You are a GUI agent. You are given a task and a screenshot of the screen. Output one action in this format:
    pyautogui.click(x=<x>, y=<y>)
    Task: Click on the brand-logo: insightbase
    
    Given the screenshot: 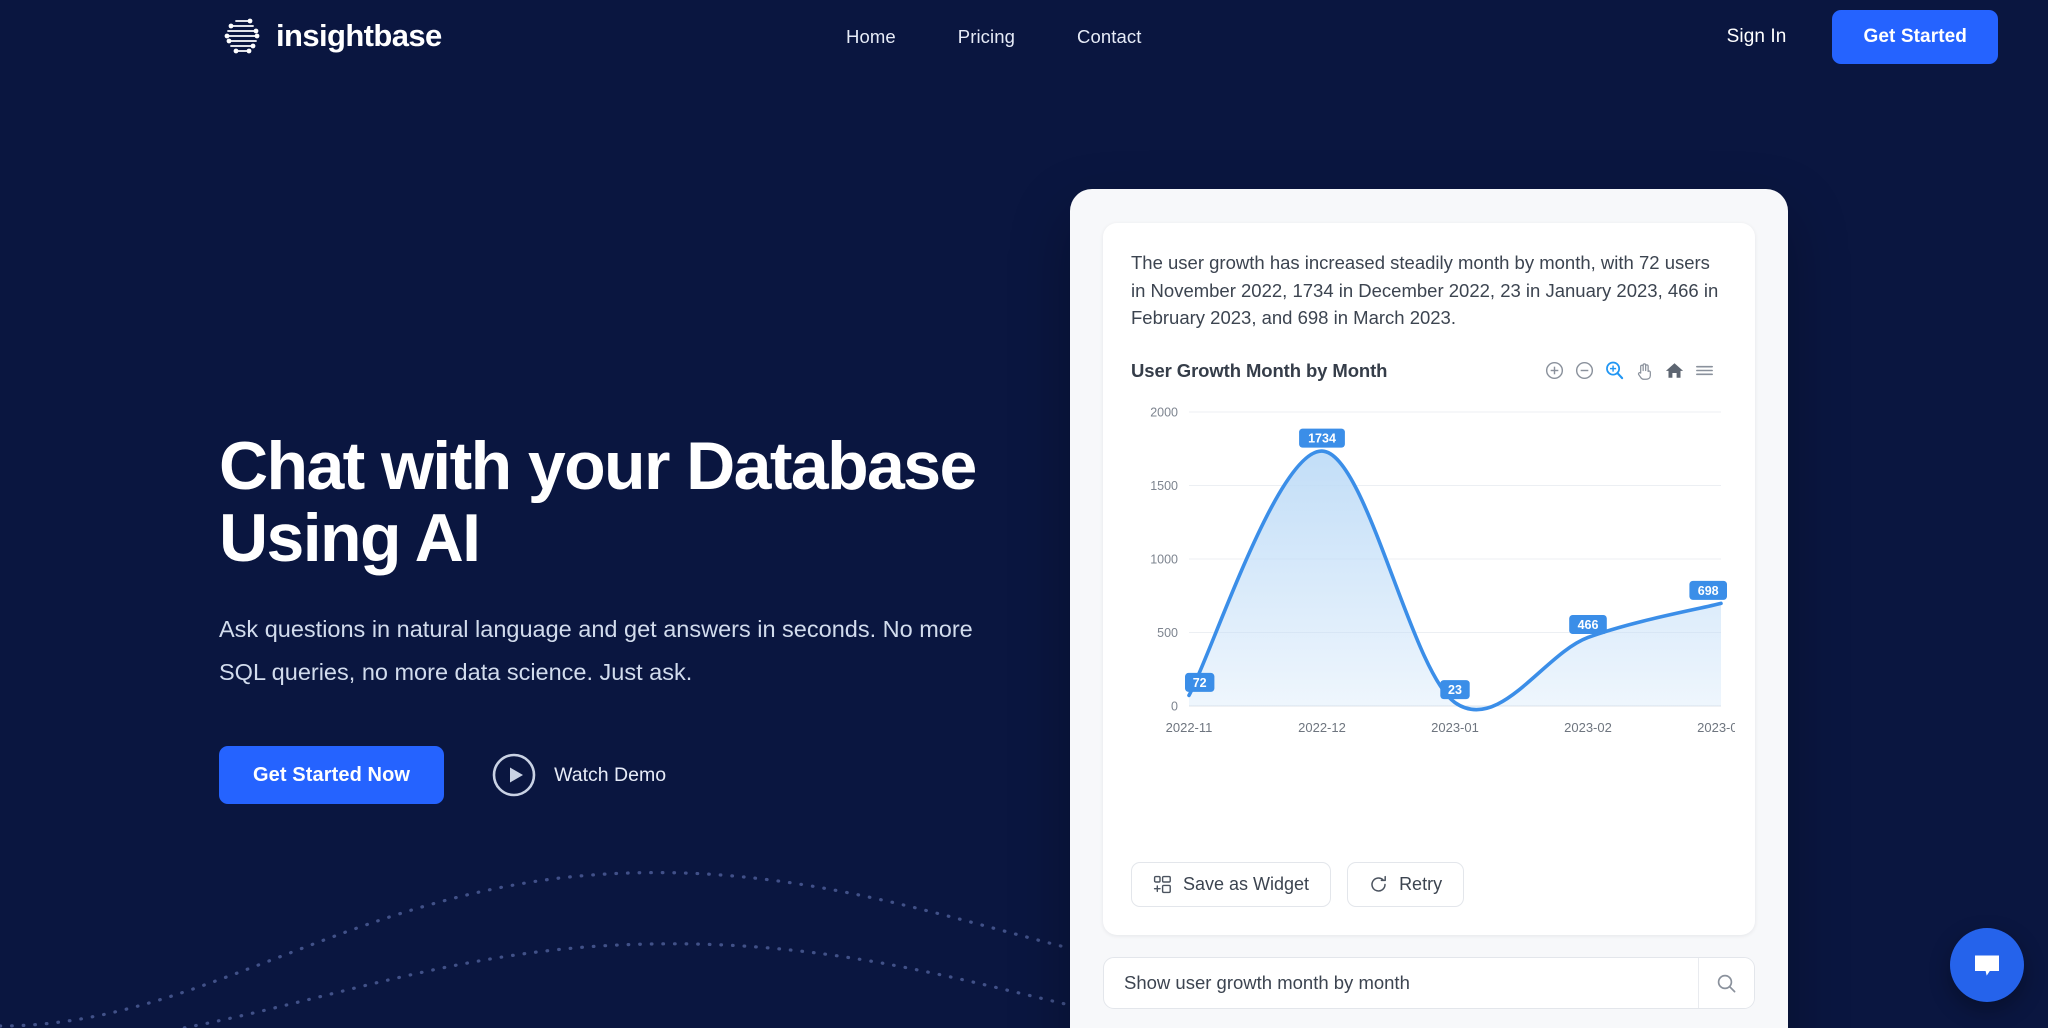 What is the action you would take?
    pyautogui.click(x=332, y=36)
    